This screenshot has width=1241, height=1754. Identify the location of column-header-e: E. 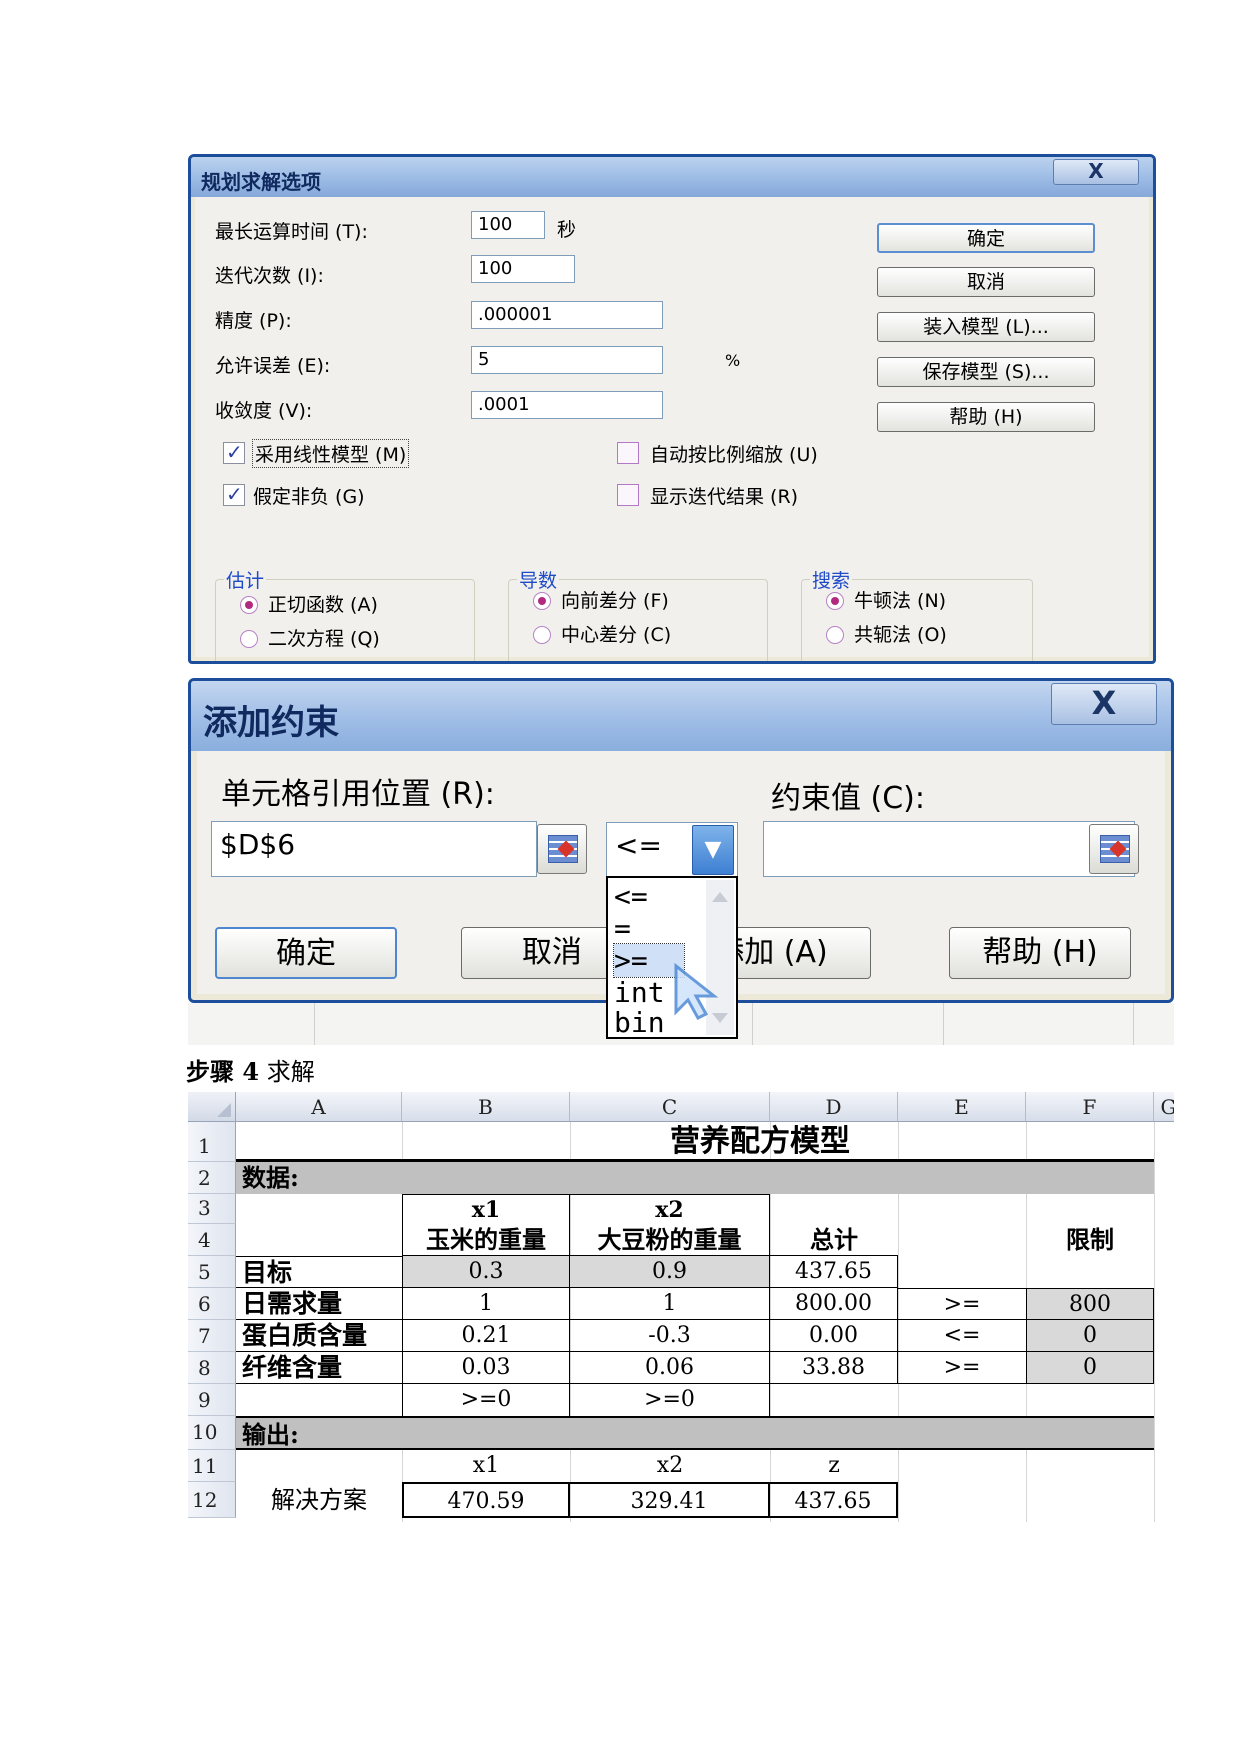
(962, 1107).